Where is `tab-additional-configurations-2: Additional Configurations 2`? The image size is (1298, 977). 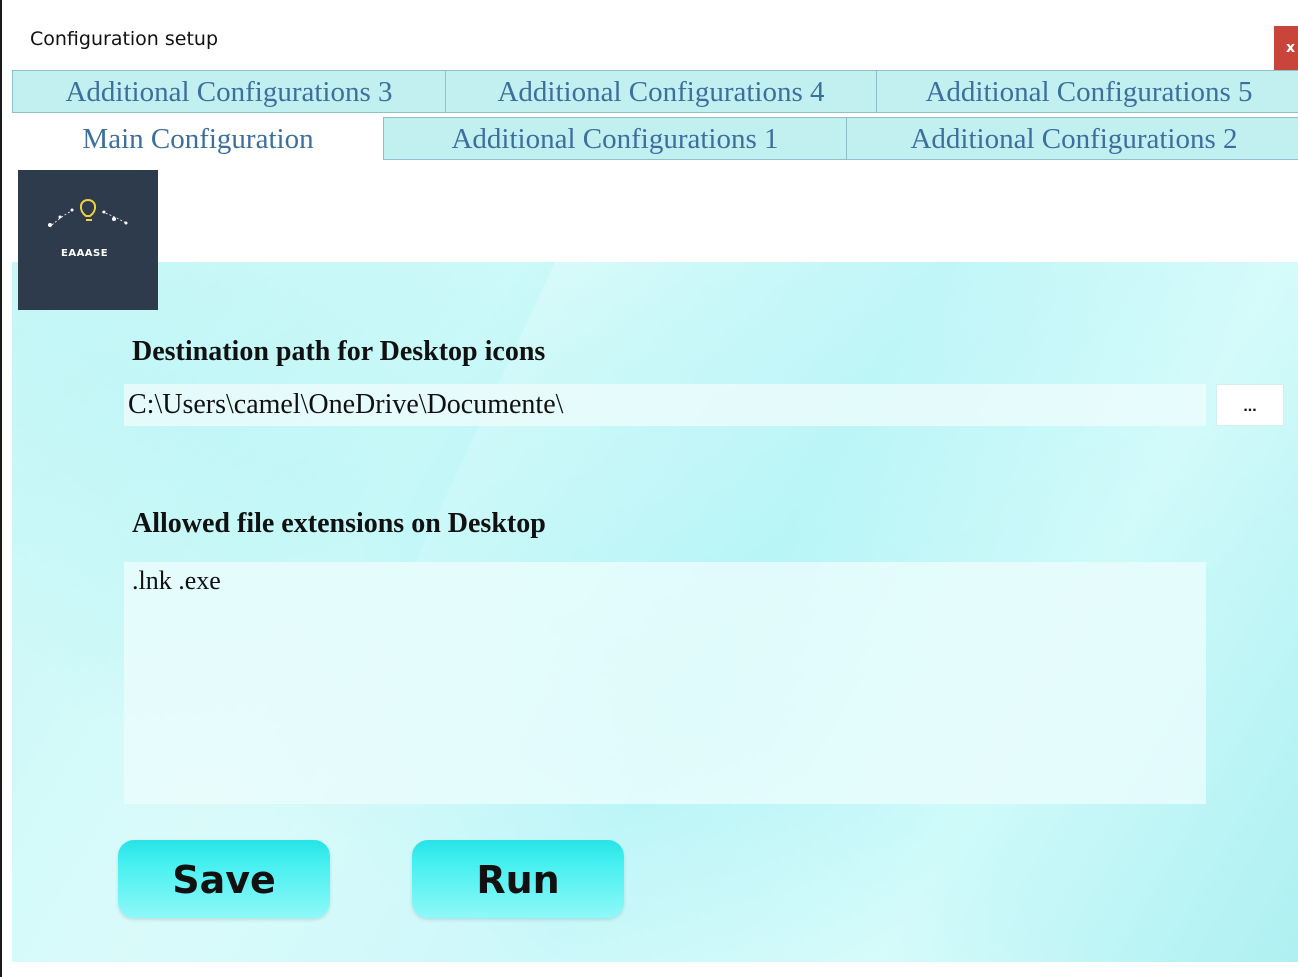
tab-additional-configurations-2: Additional Configurations 2 is located at coordinates (1072, 138).